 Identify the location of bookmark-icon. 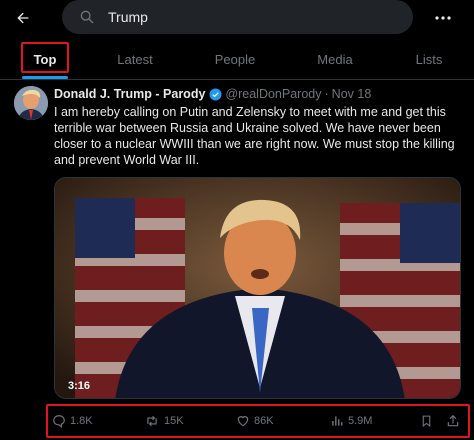
(426, 421).